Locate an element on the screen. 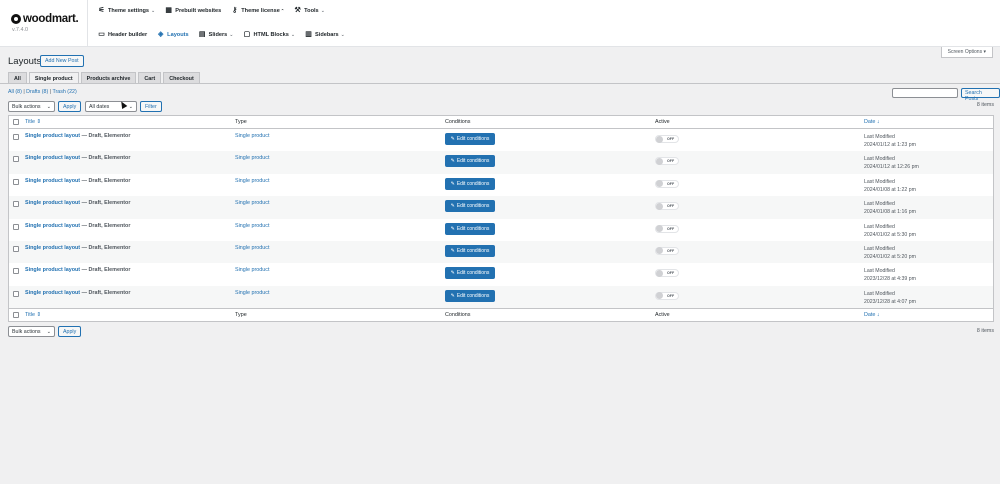 This screenshot has height=484, width=1000. nav-html-blocks: ▢ HTML Blocks ⌄ is located at coordinates (269, 34).